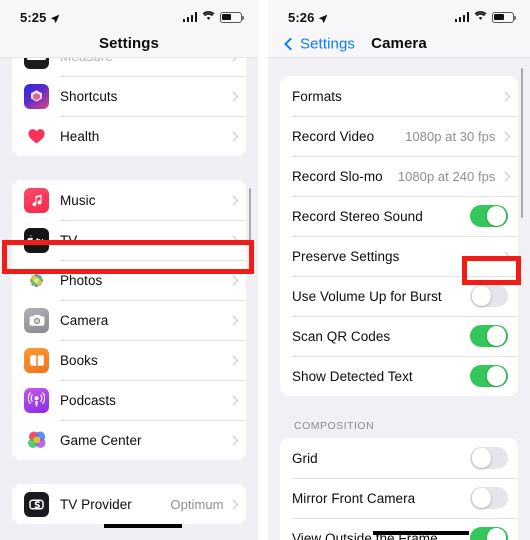  I want to click on setting-label: Record Video, so click(333, 136).